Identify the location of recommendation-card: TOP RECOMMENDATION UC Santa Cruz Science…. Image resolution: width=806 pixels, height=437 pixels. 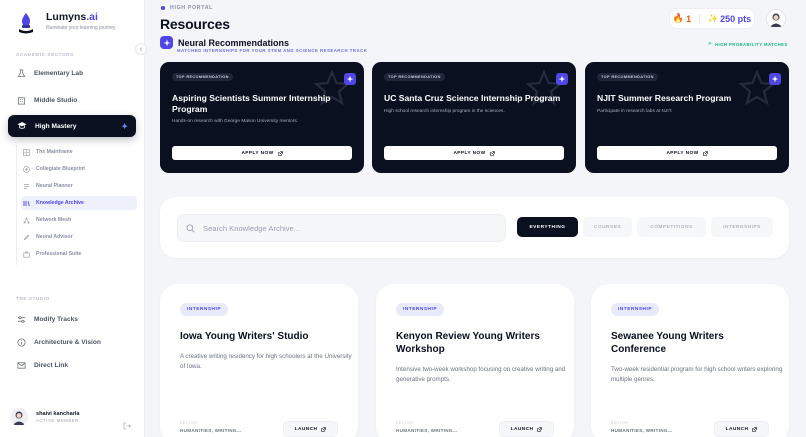
(474, 117).